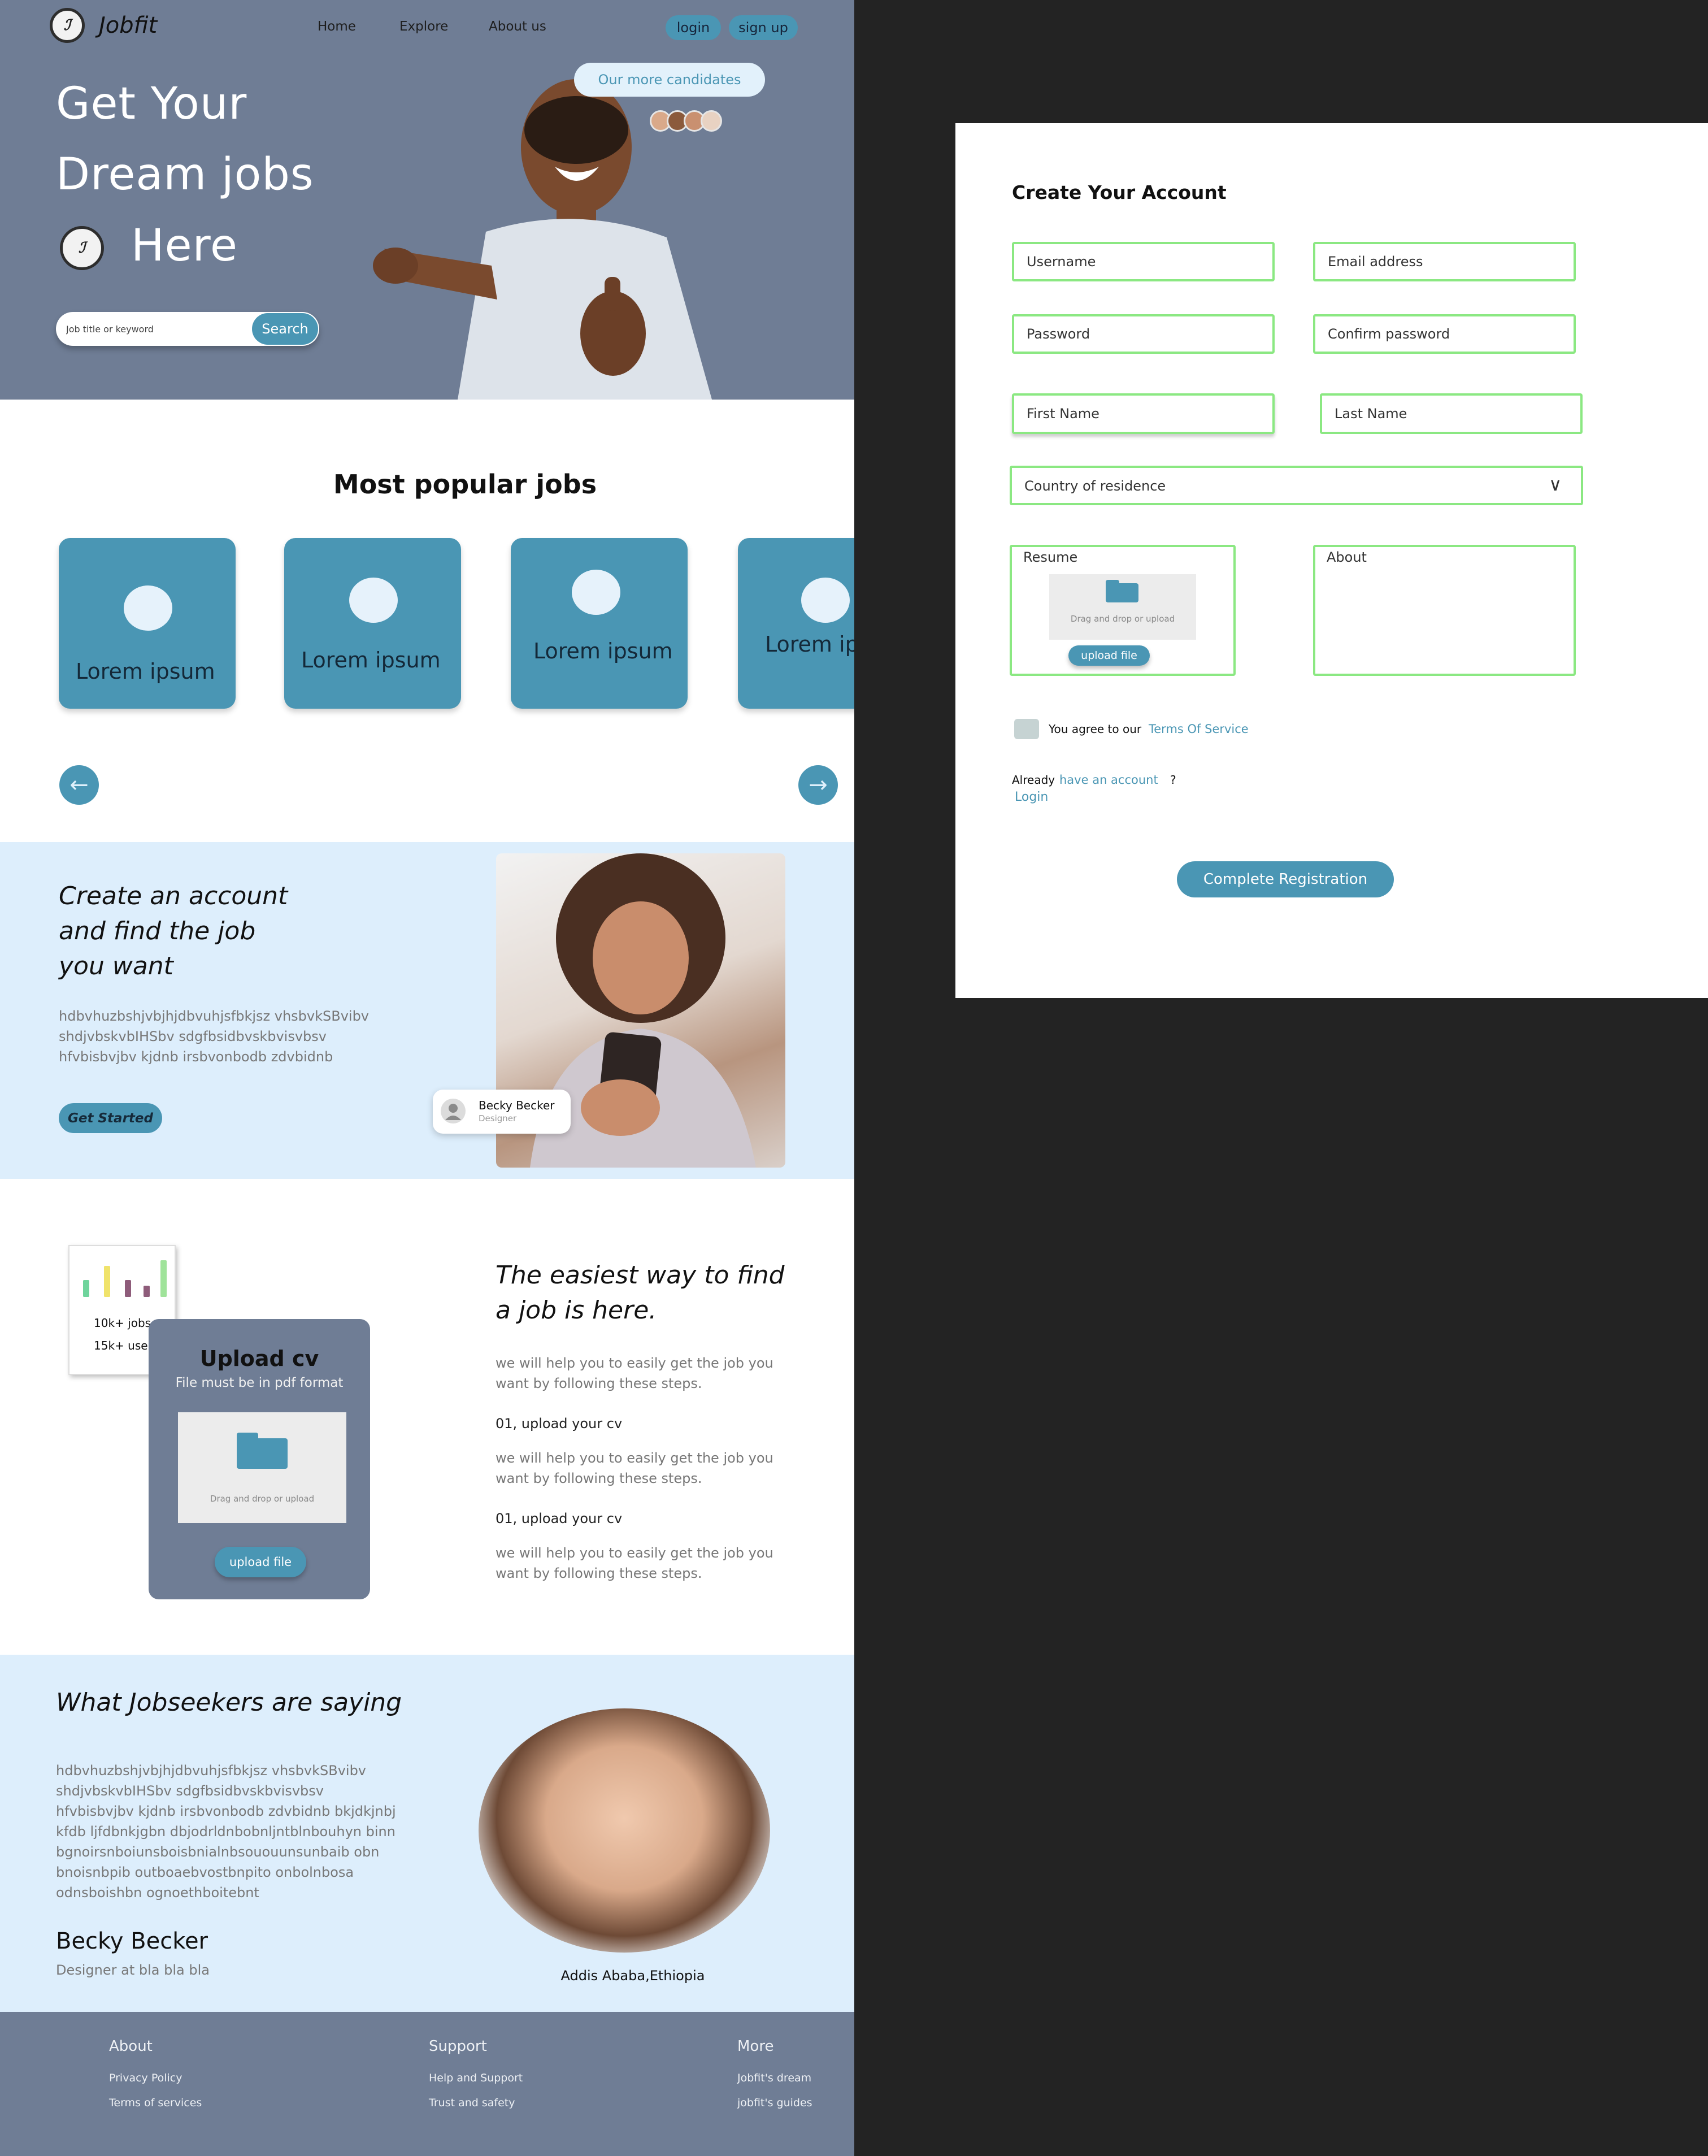  I want to click on person-card: Becky Becker Designer, so click(502, 1112).